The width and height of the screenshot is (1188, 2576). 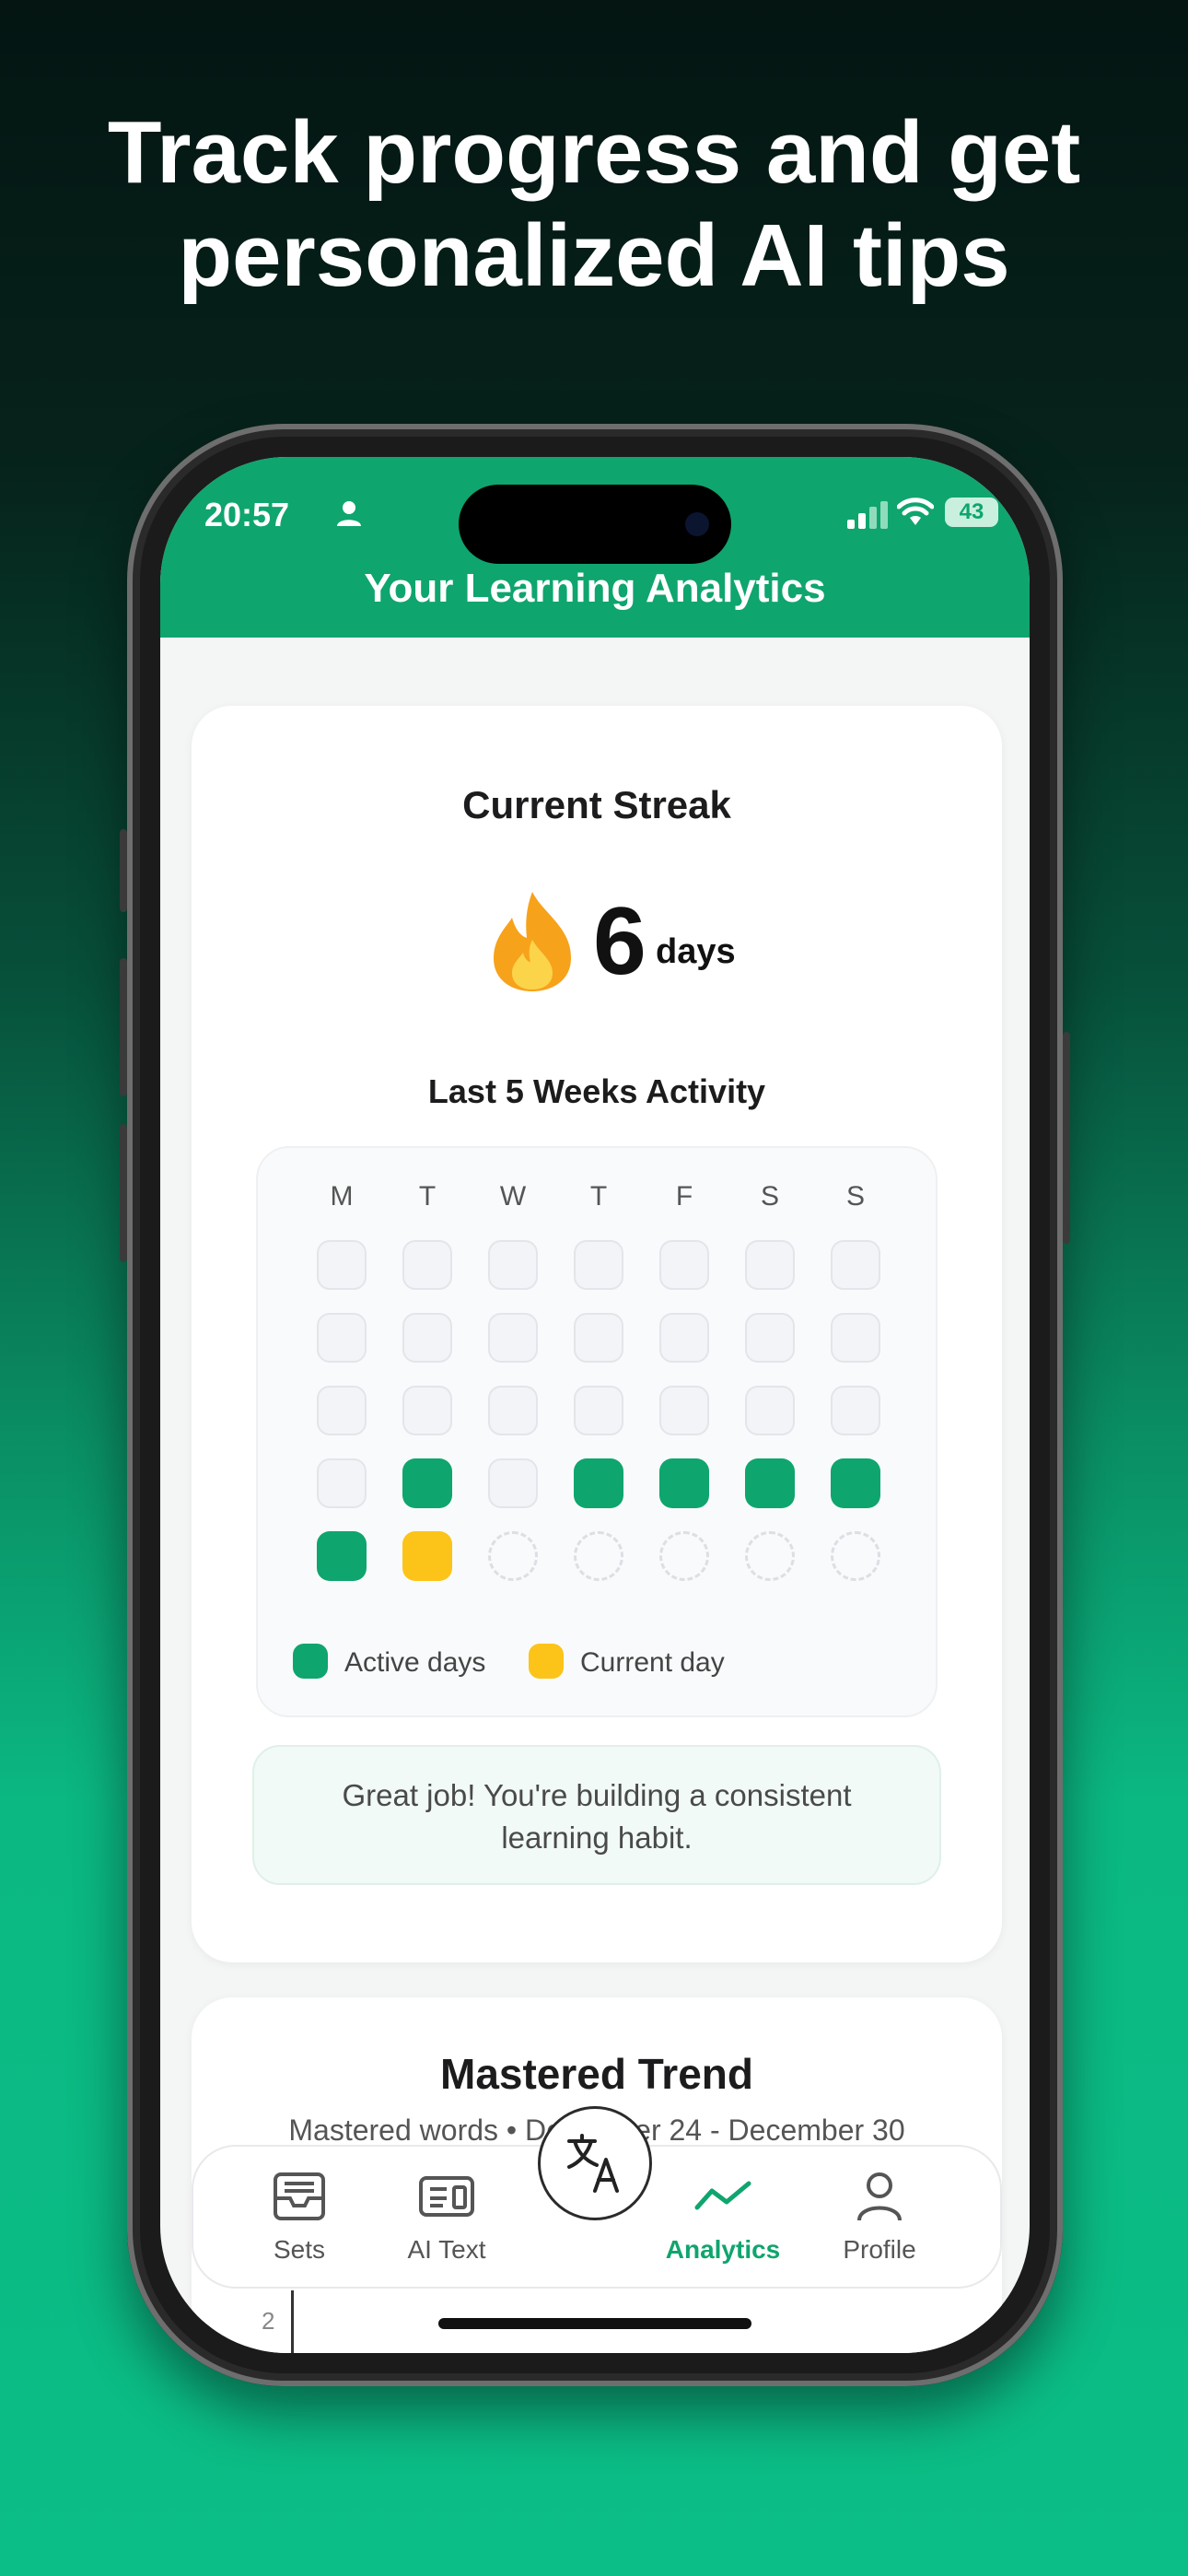 I want to click on message-line-1: Great job! You're building a consistent, so click(x=597, y=1795).